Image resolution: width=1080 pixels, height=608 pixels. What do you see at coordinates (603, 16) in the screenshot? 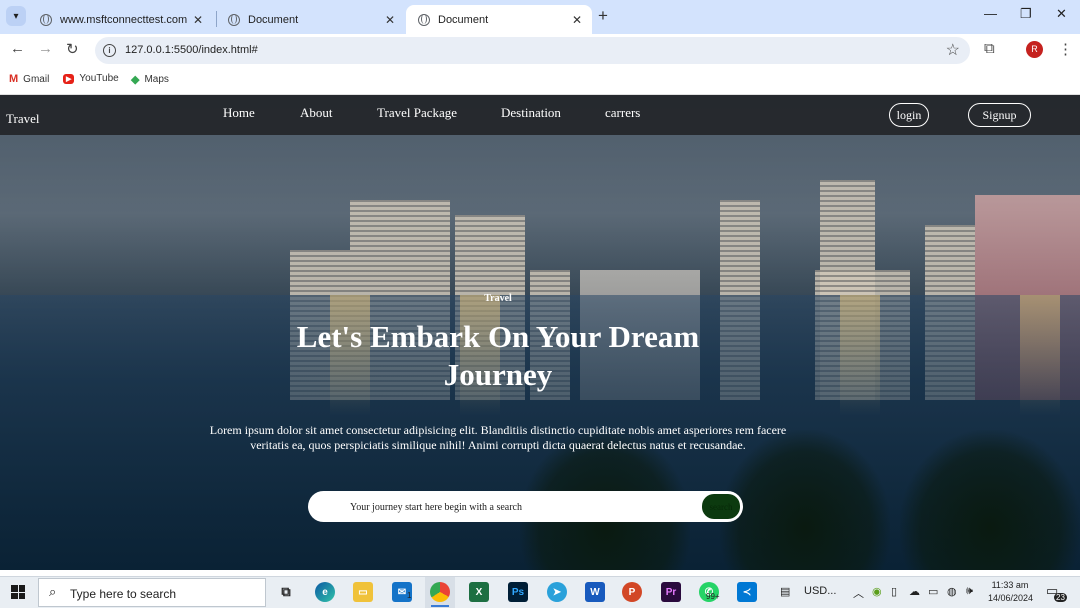
I see `new-tab-button: +` at bounding box center [603, 16].